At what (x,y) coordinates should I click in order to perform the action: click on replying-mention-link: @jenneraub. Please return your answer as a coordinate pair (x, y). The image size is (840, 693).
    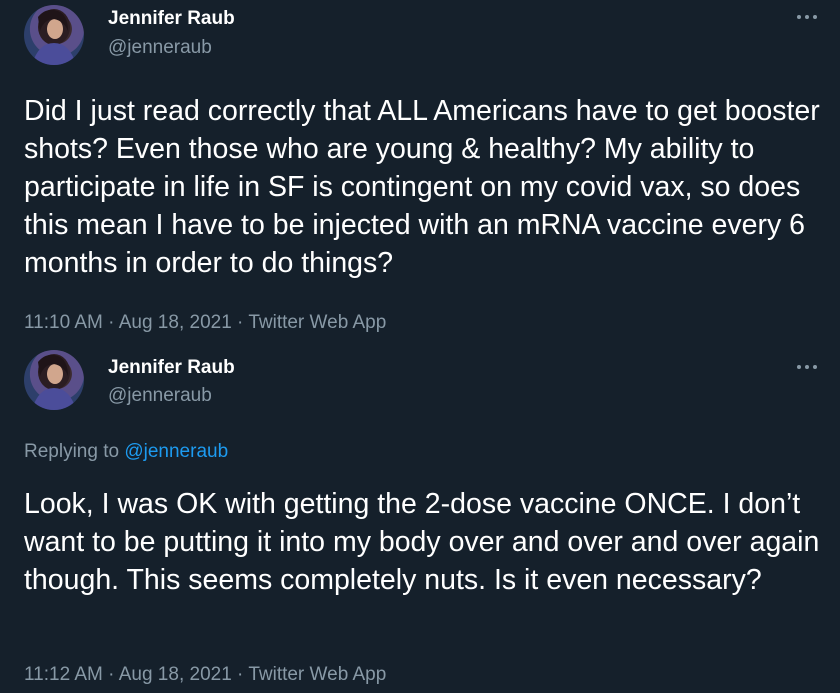
    Looking at the image, I should click on (176, 451).